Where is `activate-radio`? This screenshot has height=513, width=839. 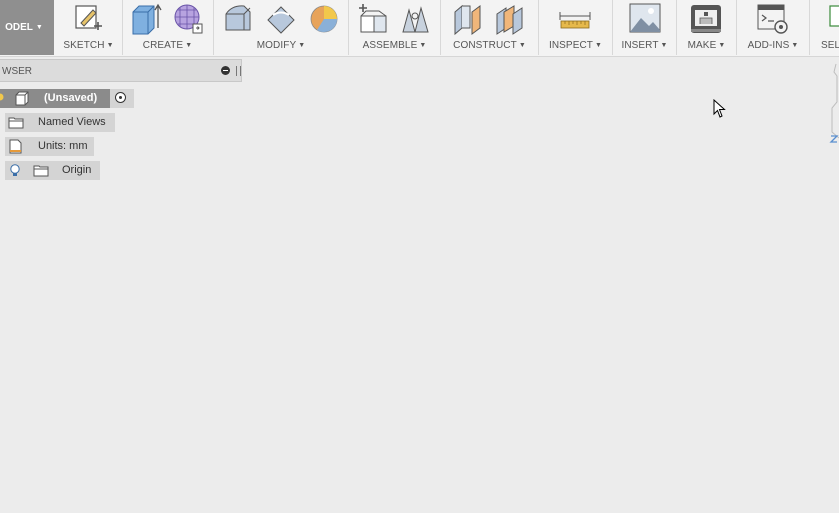
activate-radio is located at coordinates (122, 98).